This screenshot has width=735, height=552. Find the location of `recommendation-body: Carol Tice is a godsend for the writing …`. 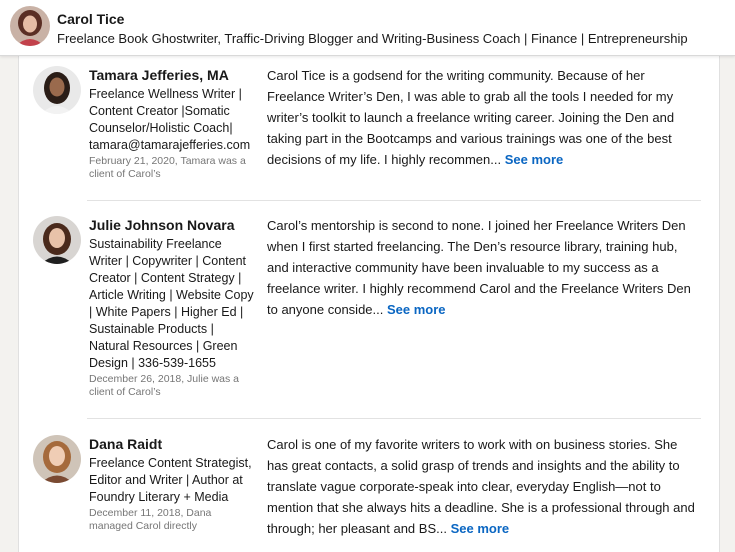

recommendation-body: Carol Tice is a godsend for the writing … is located at coordinates (471, 117).